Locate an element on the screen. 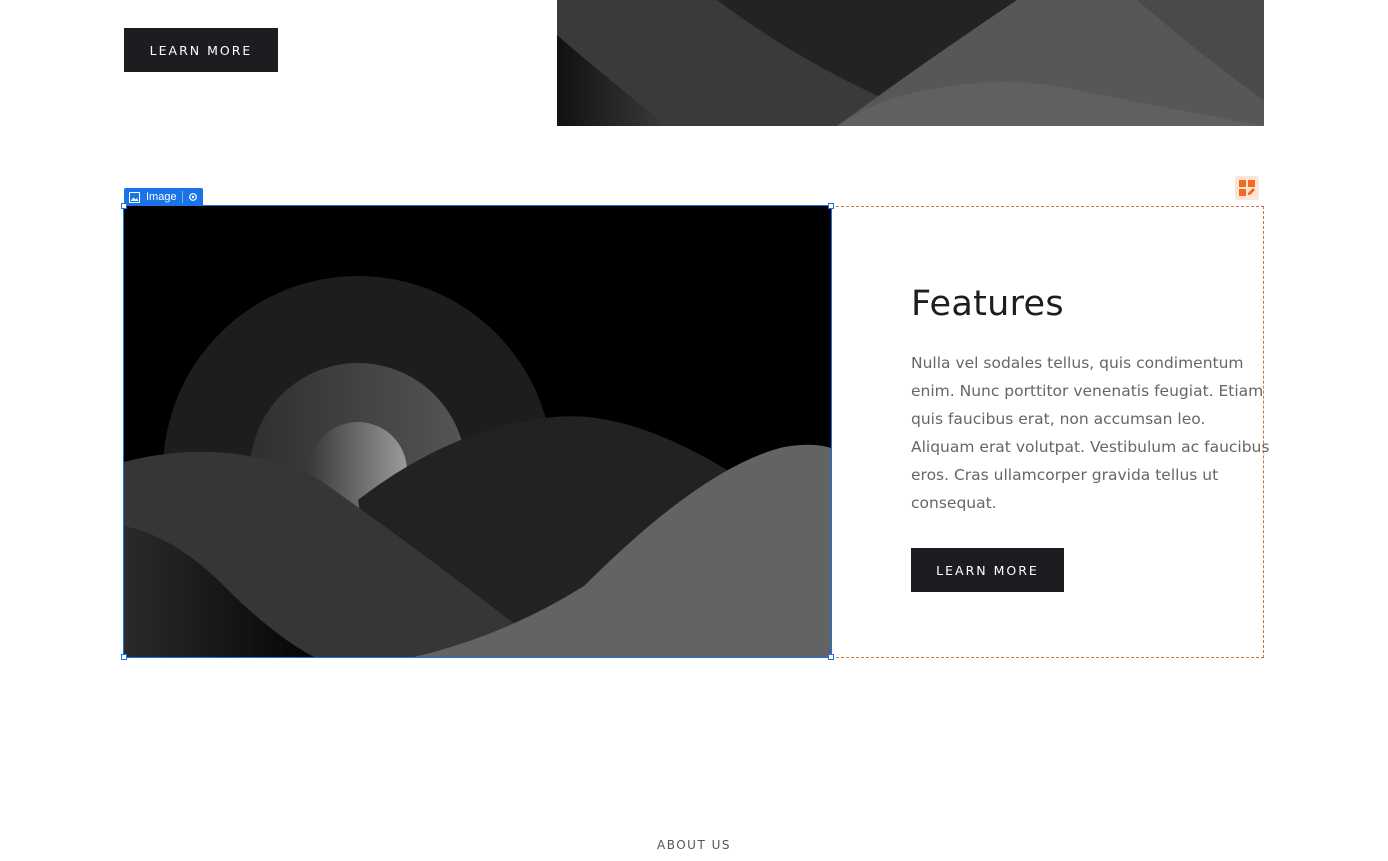 Image resolution: width=1388 pixels, height=861 pixels. image-settings-button is located at coordinates (193, 197).